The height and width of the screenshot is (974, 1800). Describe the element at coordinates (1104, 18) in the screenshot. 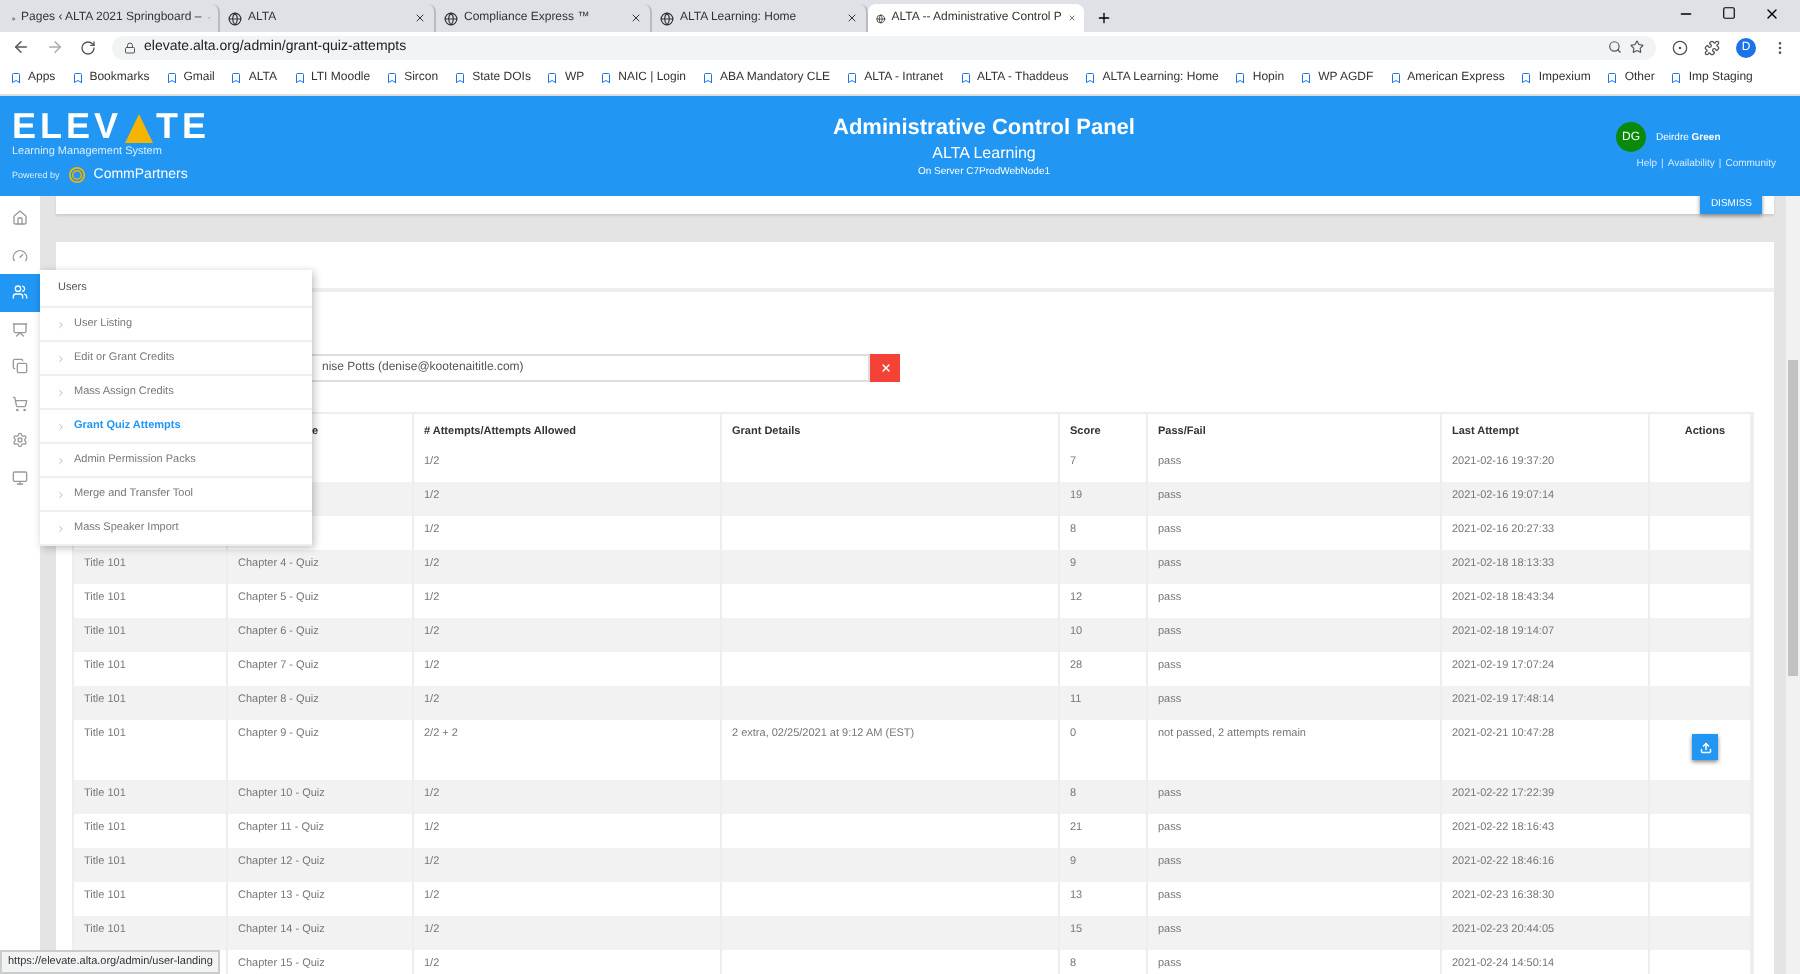

I see `new-tab-icon` at that location.